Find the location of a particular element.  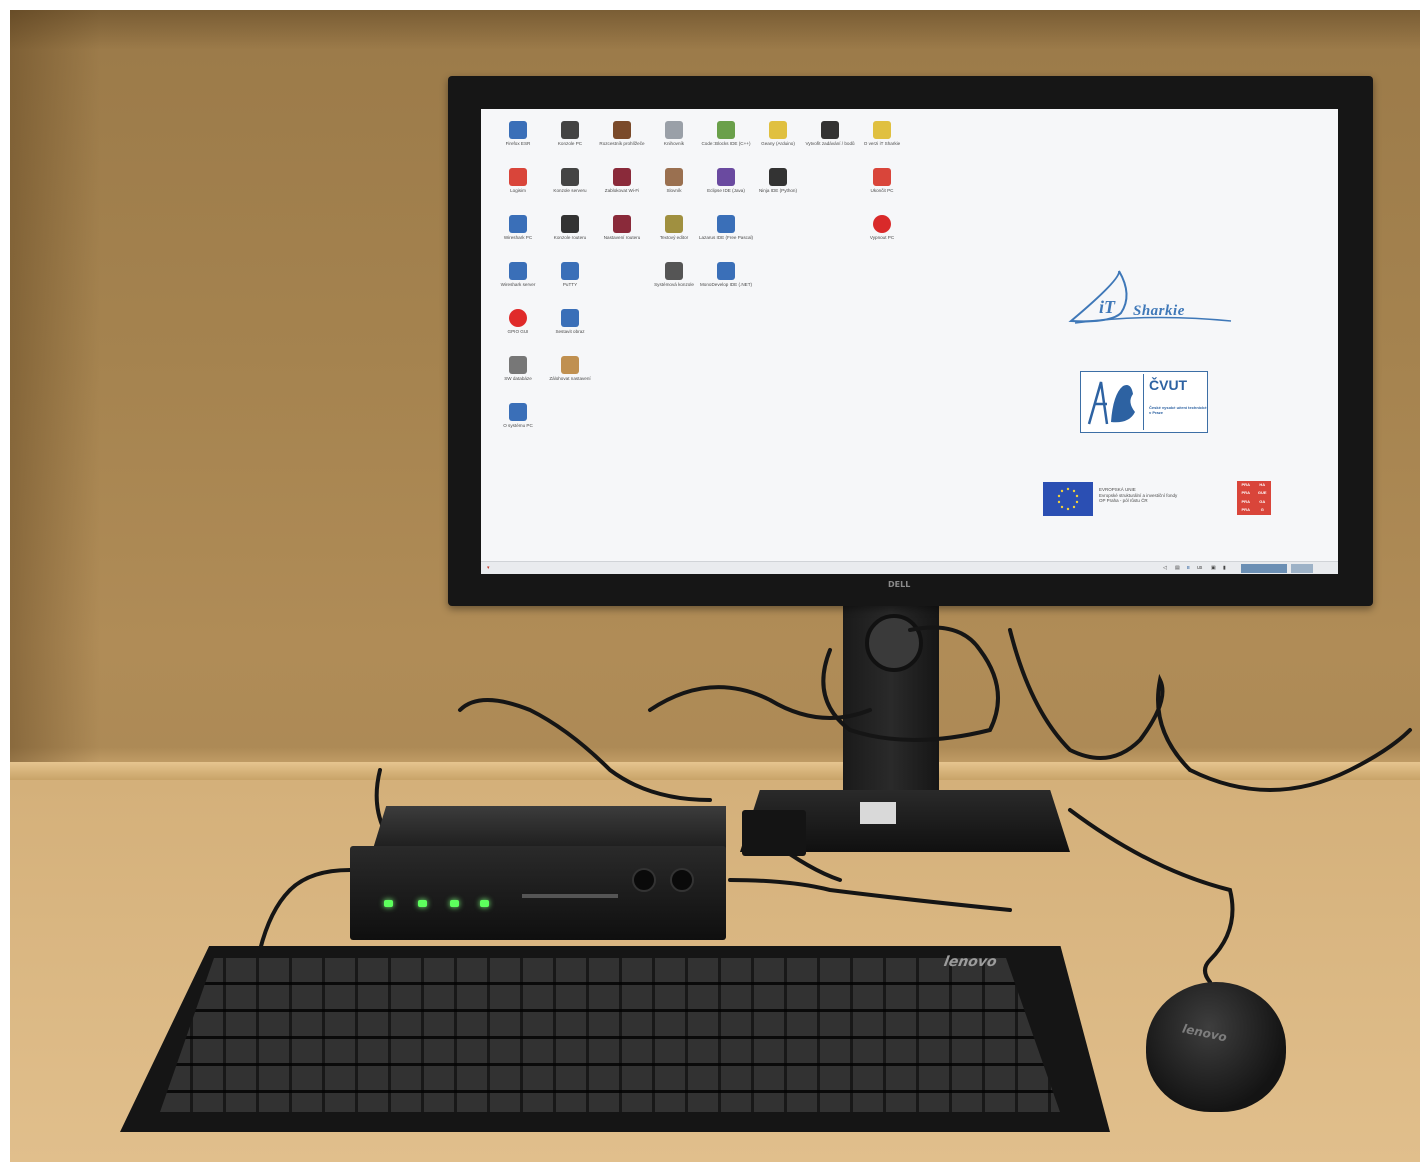

keyboard-brand: lenovo is located at coordinates (970, 962).